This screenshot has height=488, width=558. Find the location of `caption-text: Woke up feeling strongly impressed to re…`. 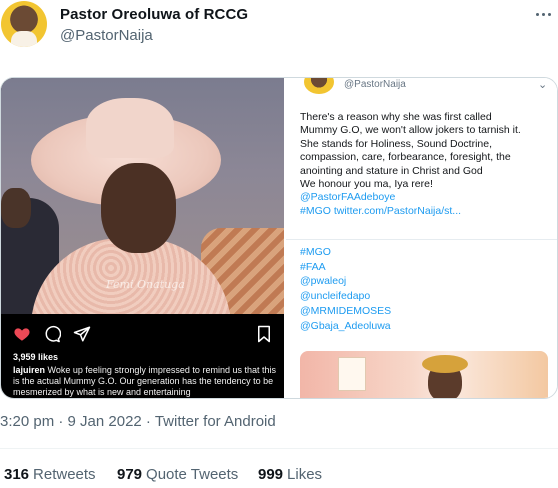

caption-text: Woke up feeling strongly impressed to re… is located at coordinates (144, 381).